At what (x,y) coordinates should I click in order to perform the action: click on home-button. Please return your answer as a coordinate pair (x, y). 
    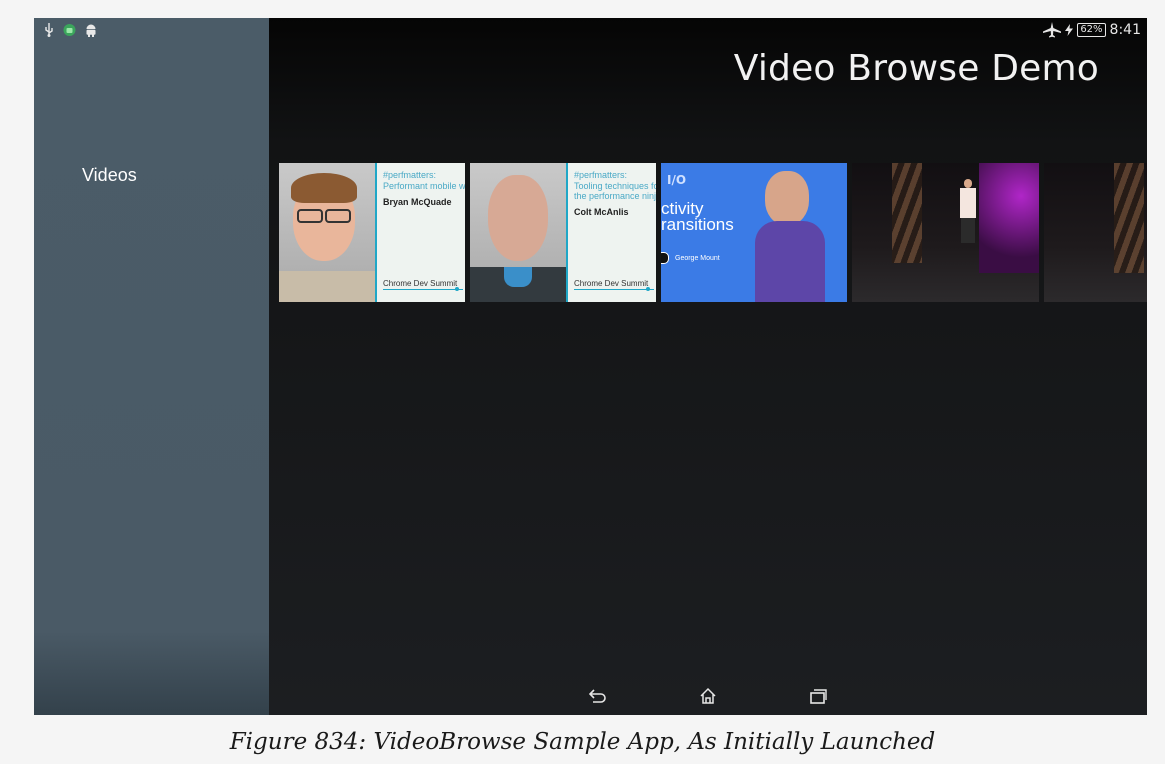
    Looking at the image, I should click on (708, 696).